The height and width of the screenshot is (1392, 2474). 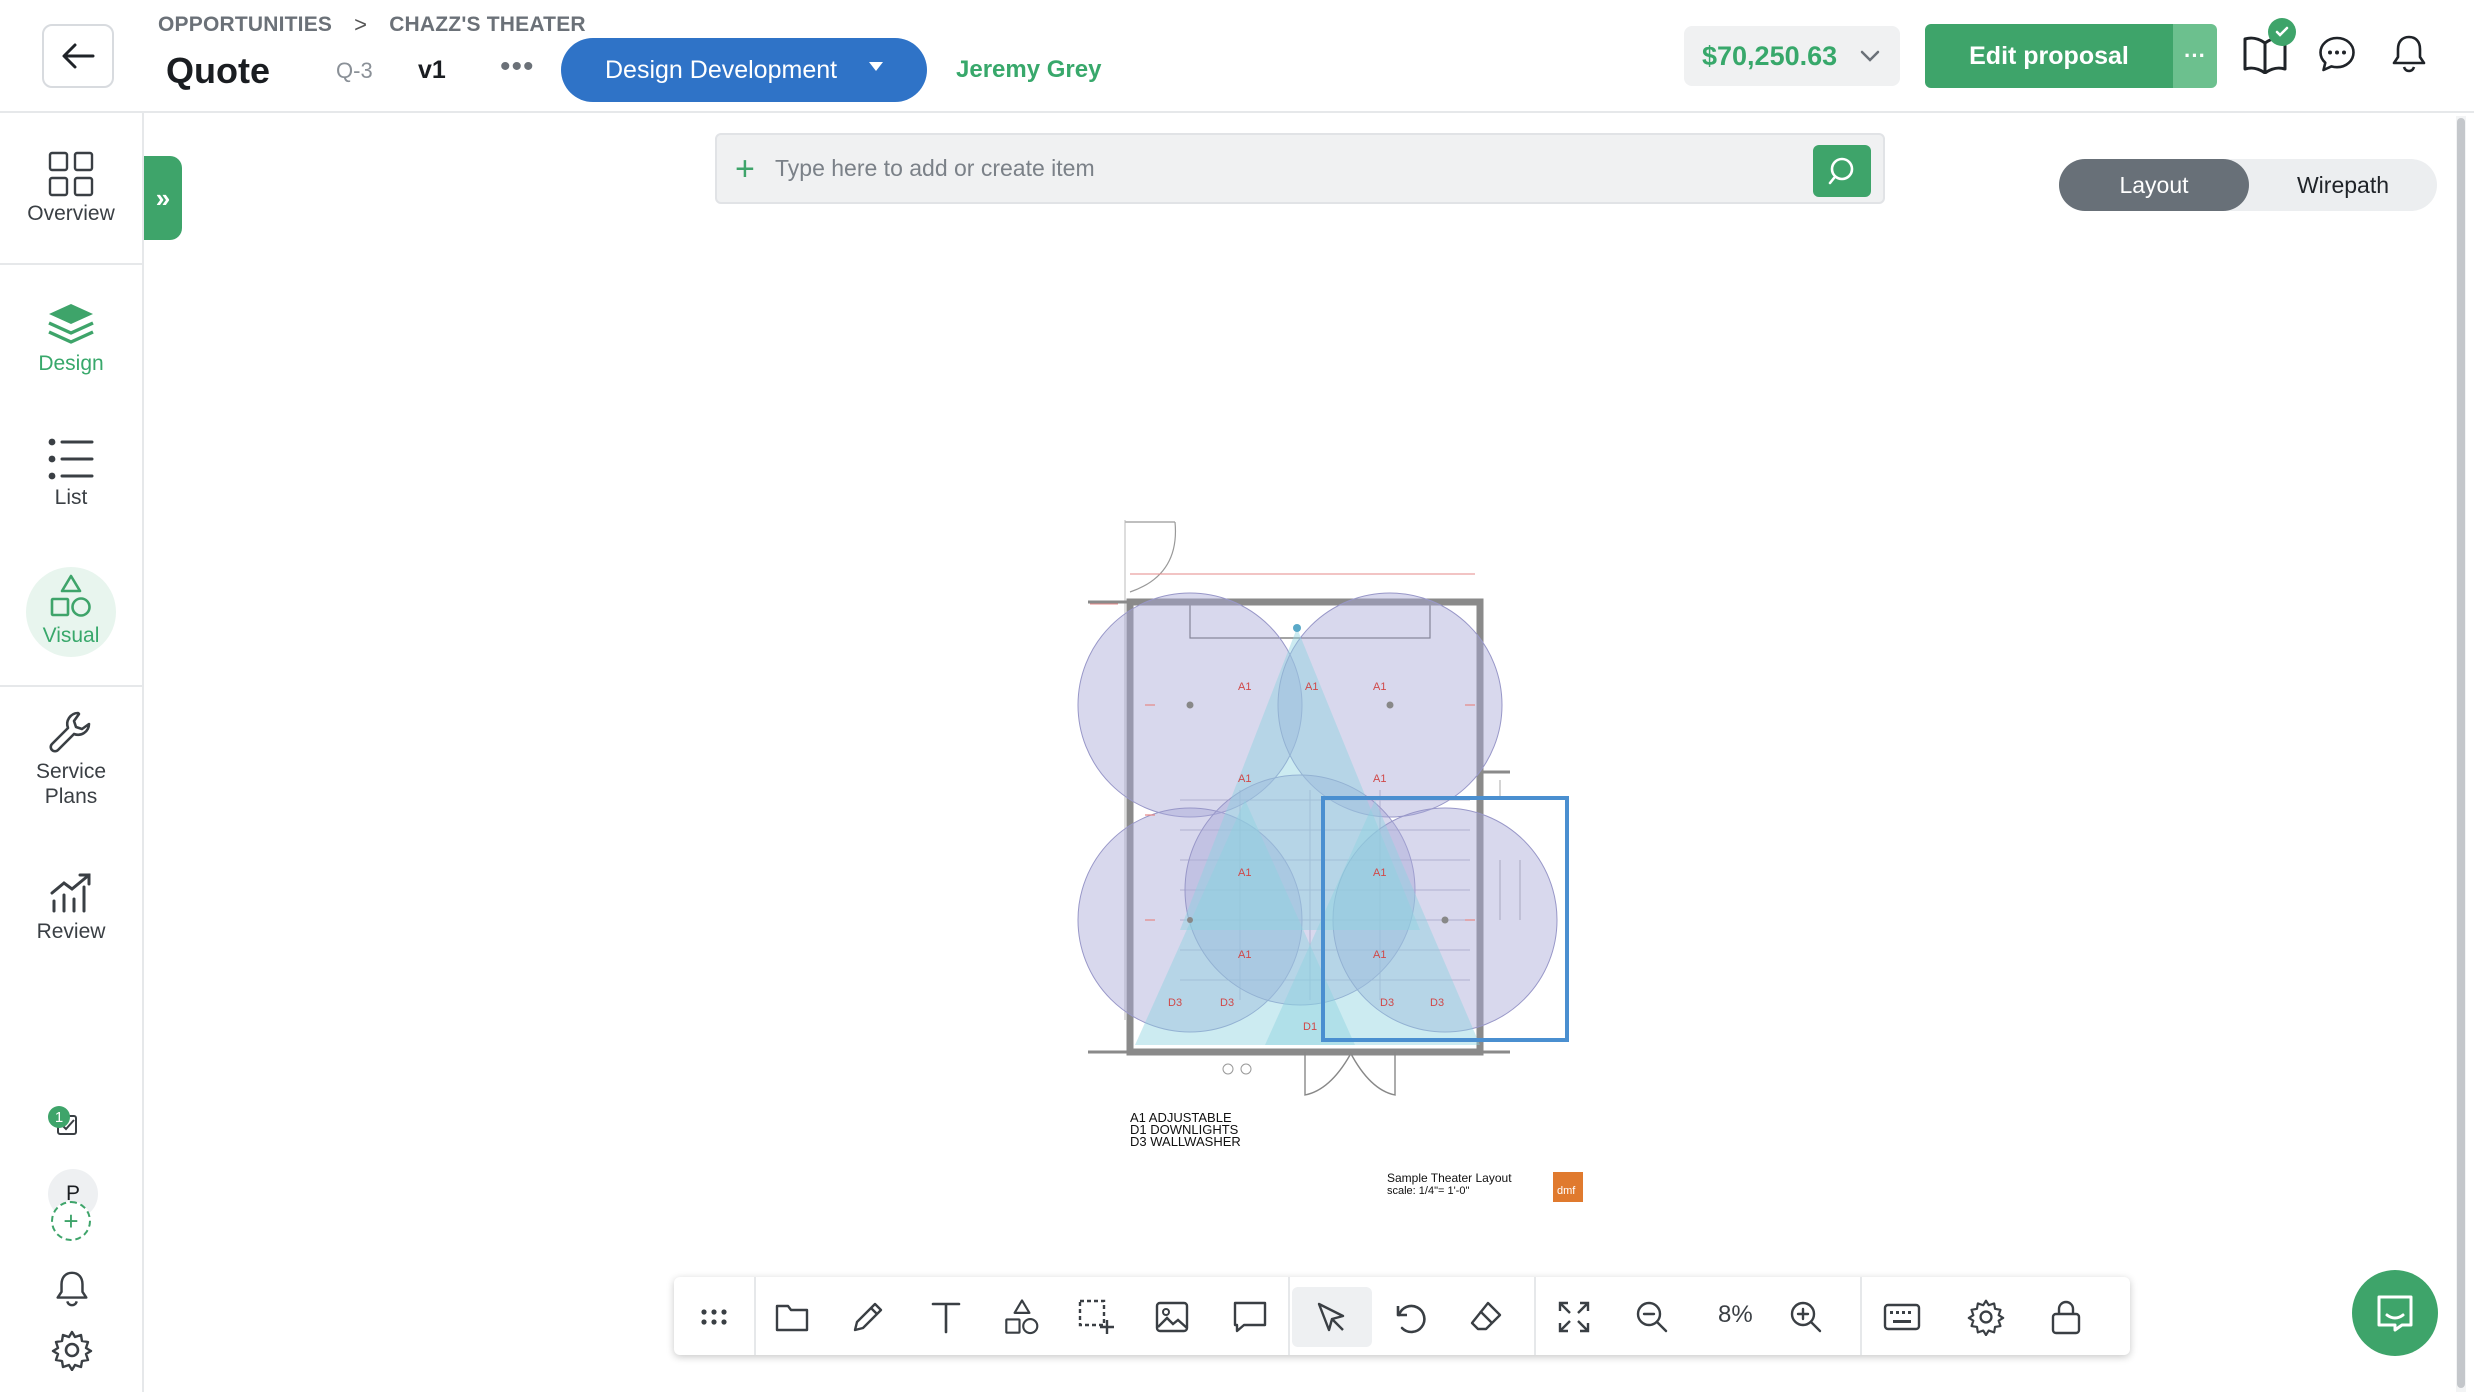 I want to click on search-button, so click(x=1842, y=171).